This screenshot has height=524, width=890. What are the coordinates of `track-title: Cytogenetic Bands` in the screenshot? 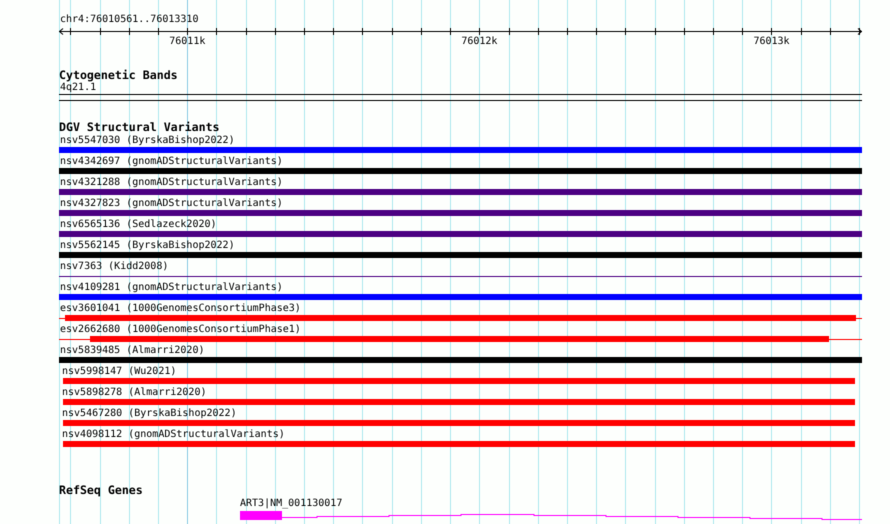 It's located at (119, 75).